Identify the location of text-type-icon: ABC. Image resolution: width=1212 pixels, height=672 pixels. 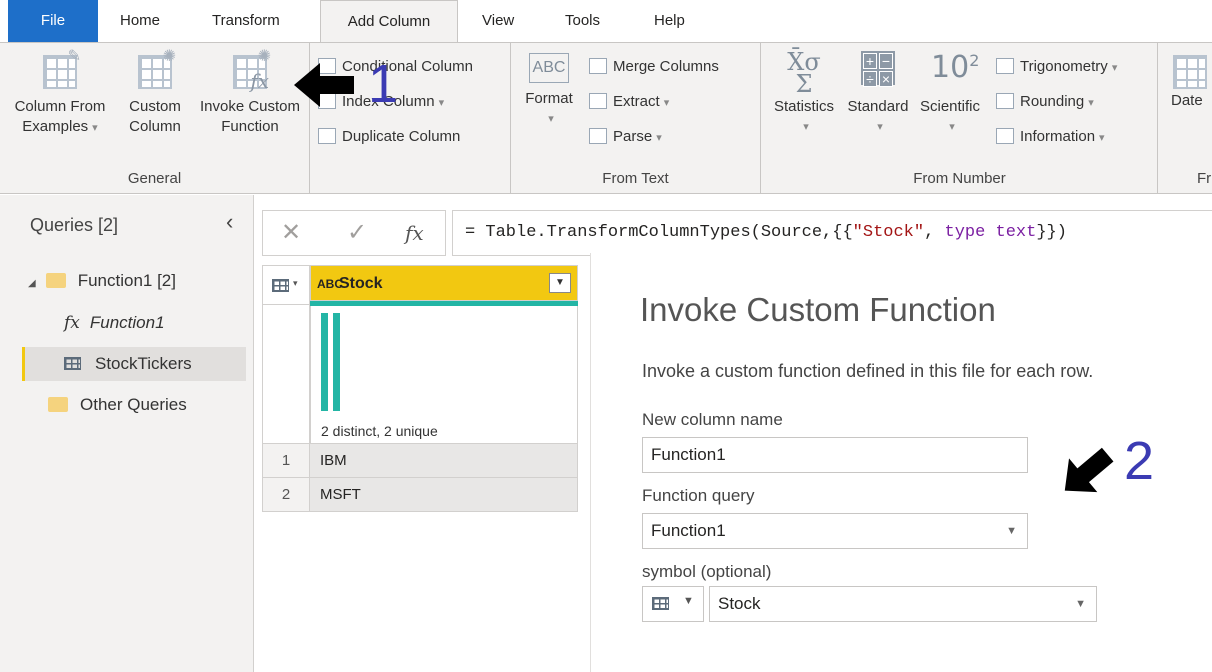
(330, 284).